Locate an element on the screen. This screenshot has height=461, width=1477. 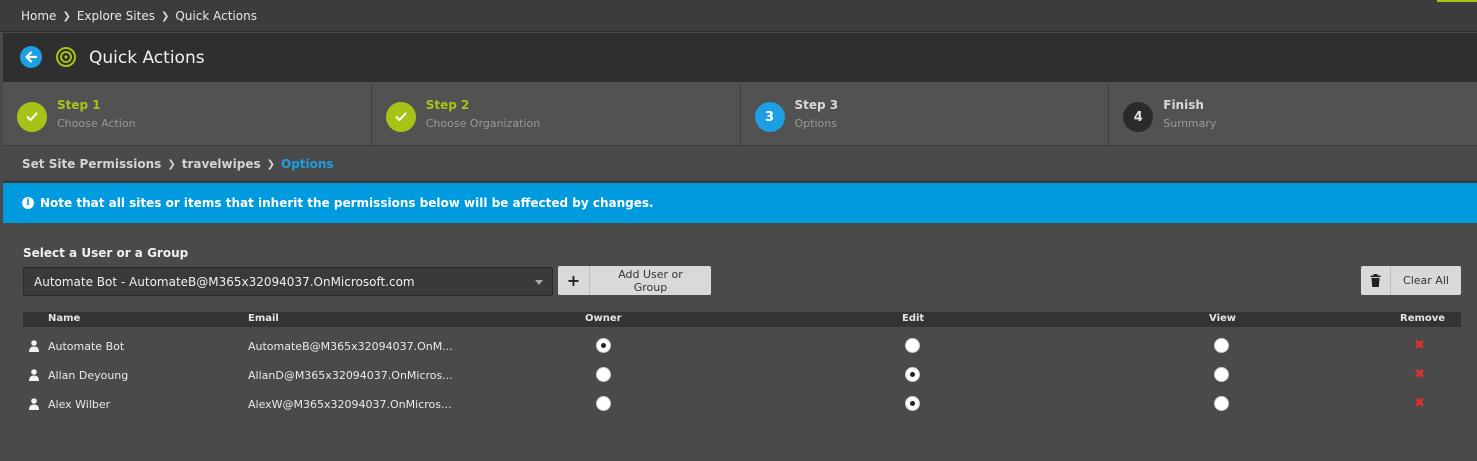
step-1: Step 1 Choose Action is located at coordinates (187, 114).